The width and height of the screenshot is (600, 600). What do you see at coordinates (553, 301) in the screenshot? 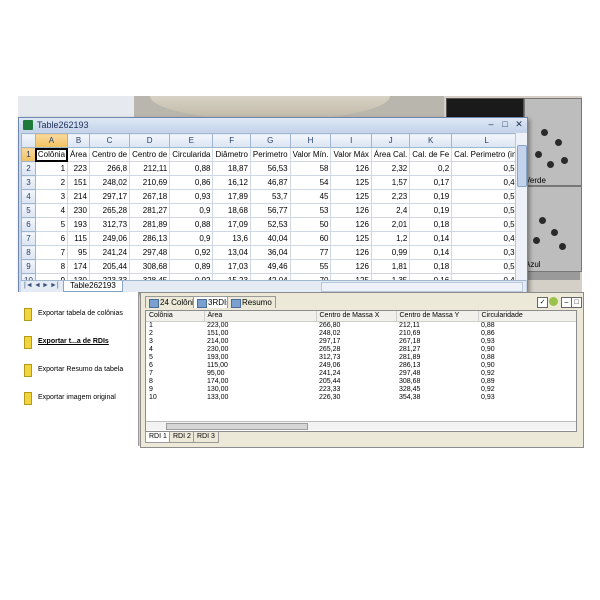
I see `refresh-icon` at bounding box center [553, 301].